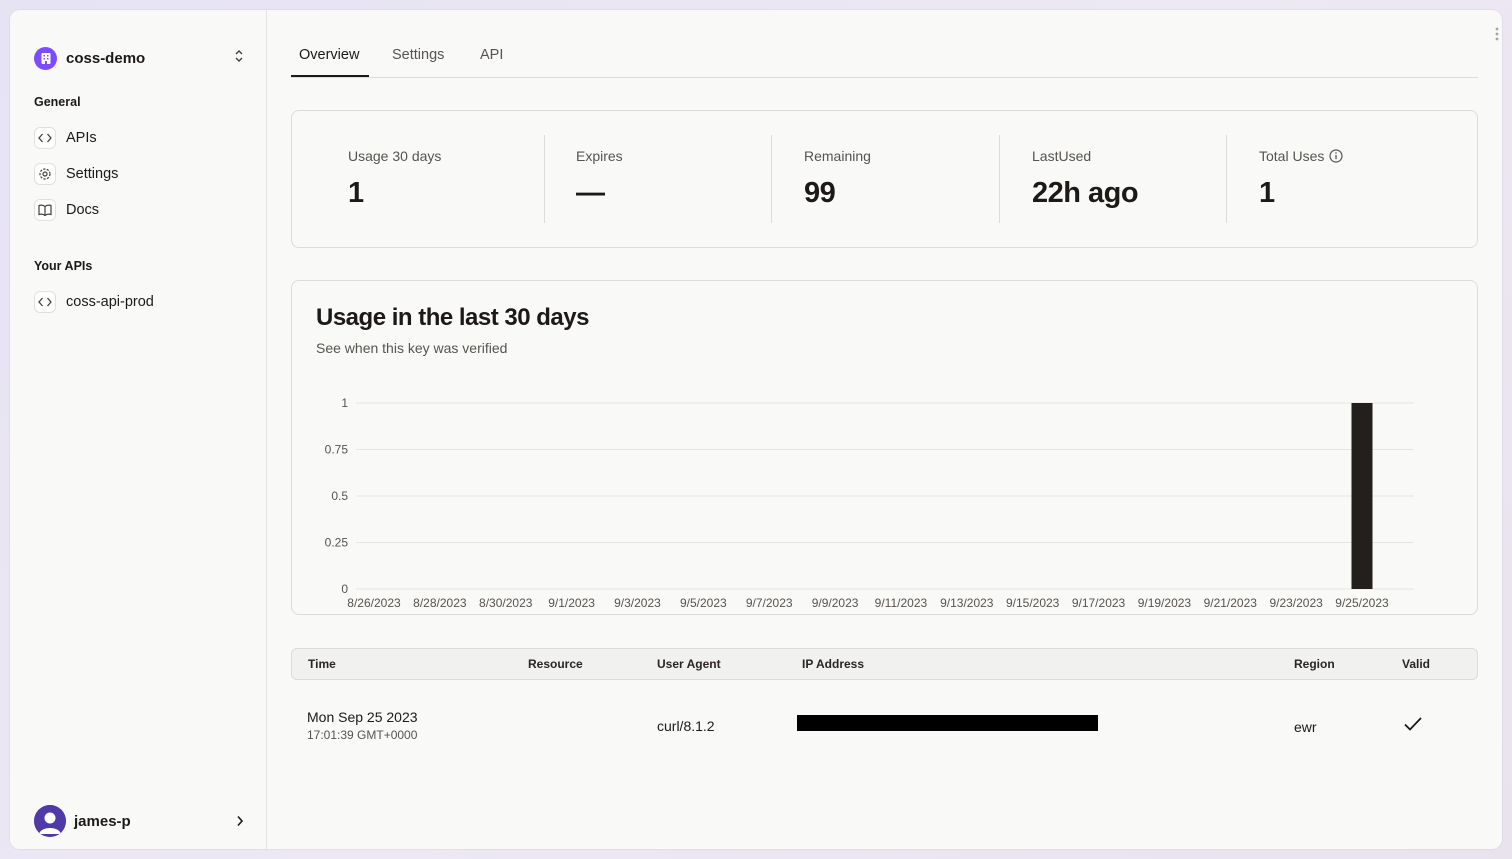 The height and width of the screenshot is (859, 1512). I want to click on column-header-ip-address: IP Address, so click(833, 664).